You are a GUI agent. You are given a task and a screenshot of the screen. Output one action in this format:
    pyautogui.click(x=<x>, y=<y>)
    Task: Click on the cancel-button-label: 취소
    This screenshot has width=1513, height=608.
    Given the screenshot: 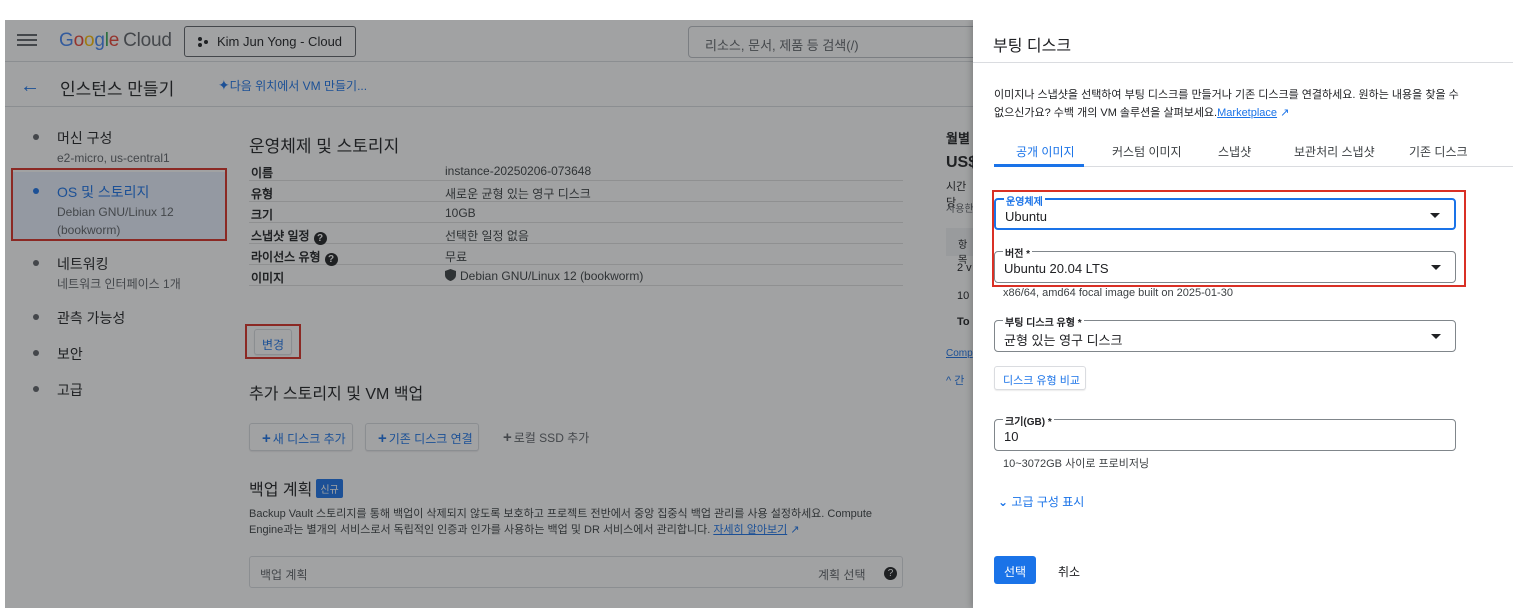 What is the action you would take?
    pyautogui.click(x=1069, y=572)
    